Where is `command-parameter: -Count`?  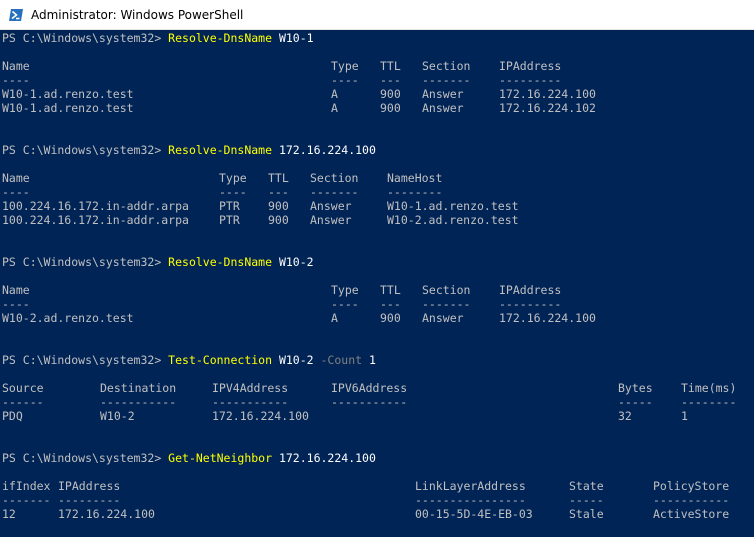 command-parameter: -Count is located at coordinates (338, 360).